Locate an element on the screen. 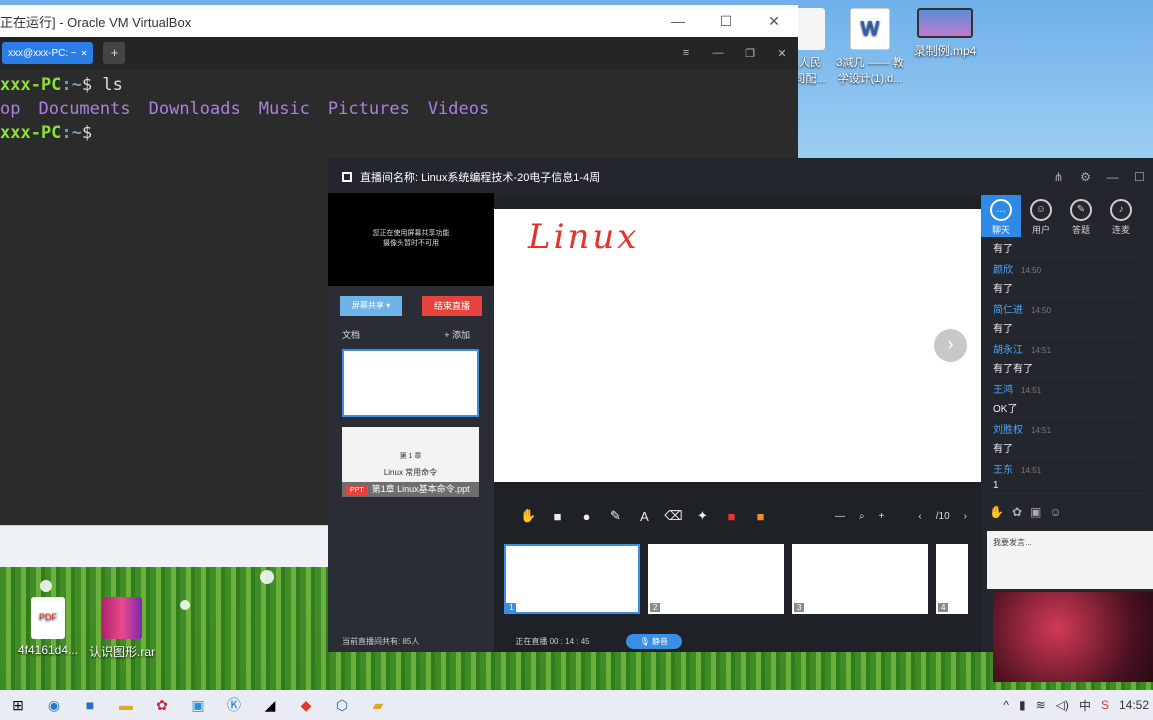 The width and height of the screenshot is (1153, 720). minimize-icon: — is located at coordinates (718, 53).